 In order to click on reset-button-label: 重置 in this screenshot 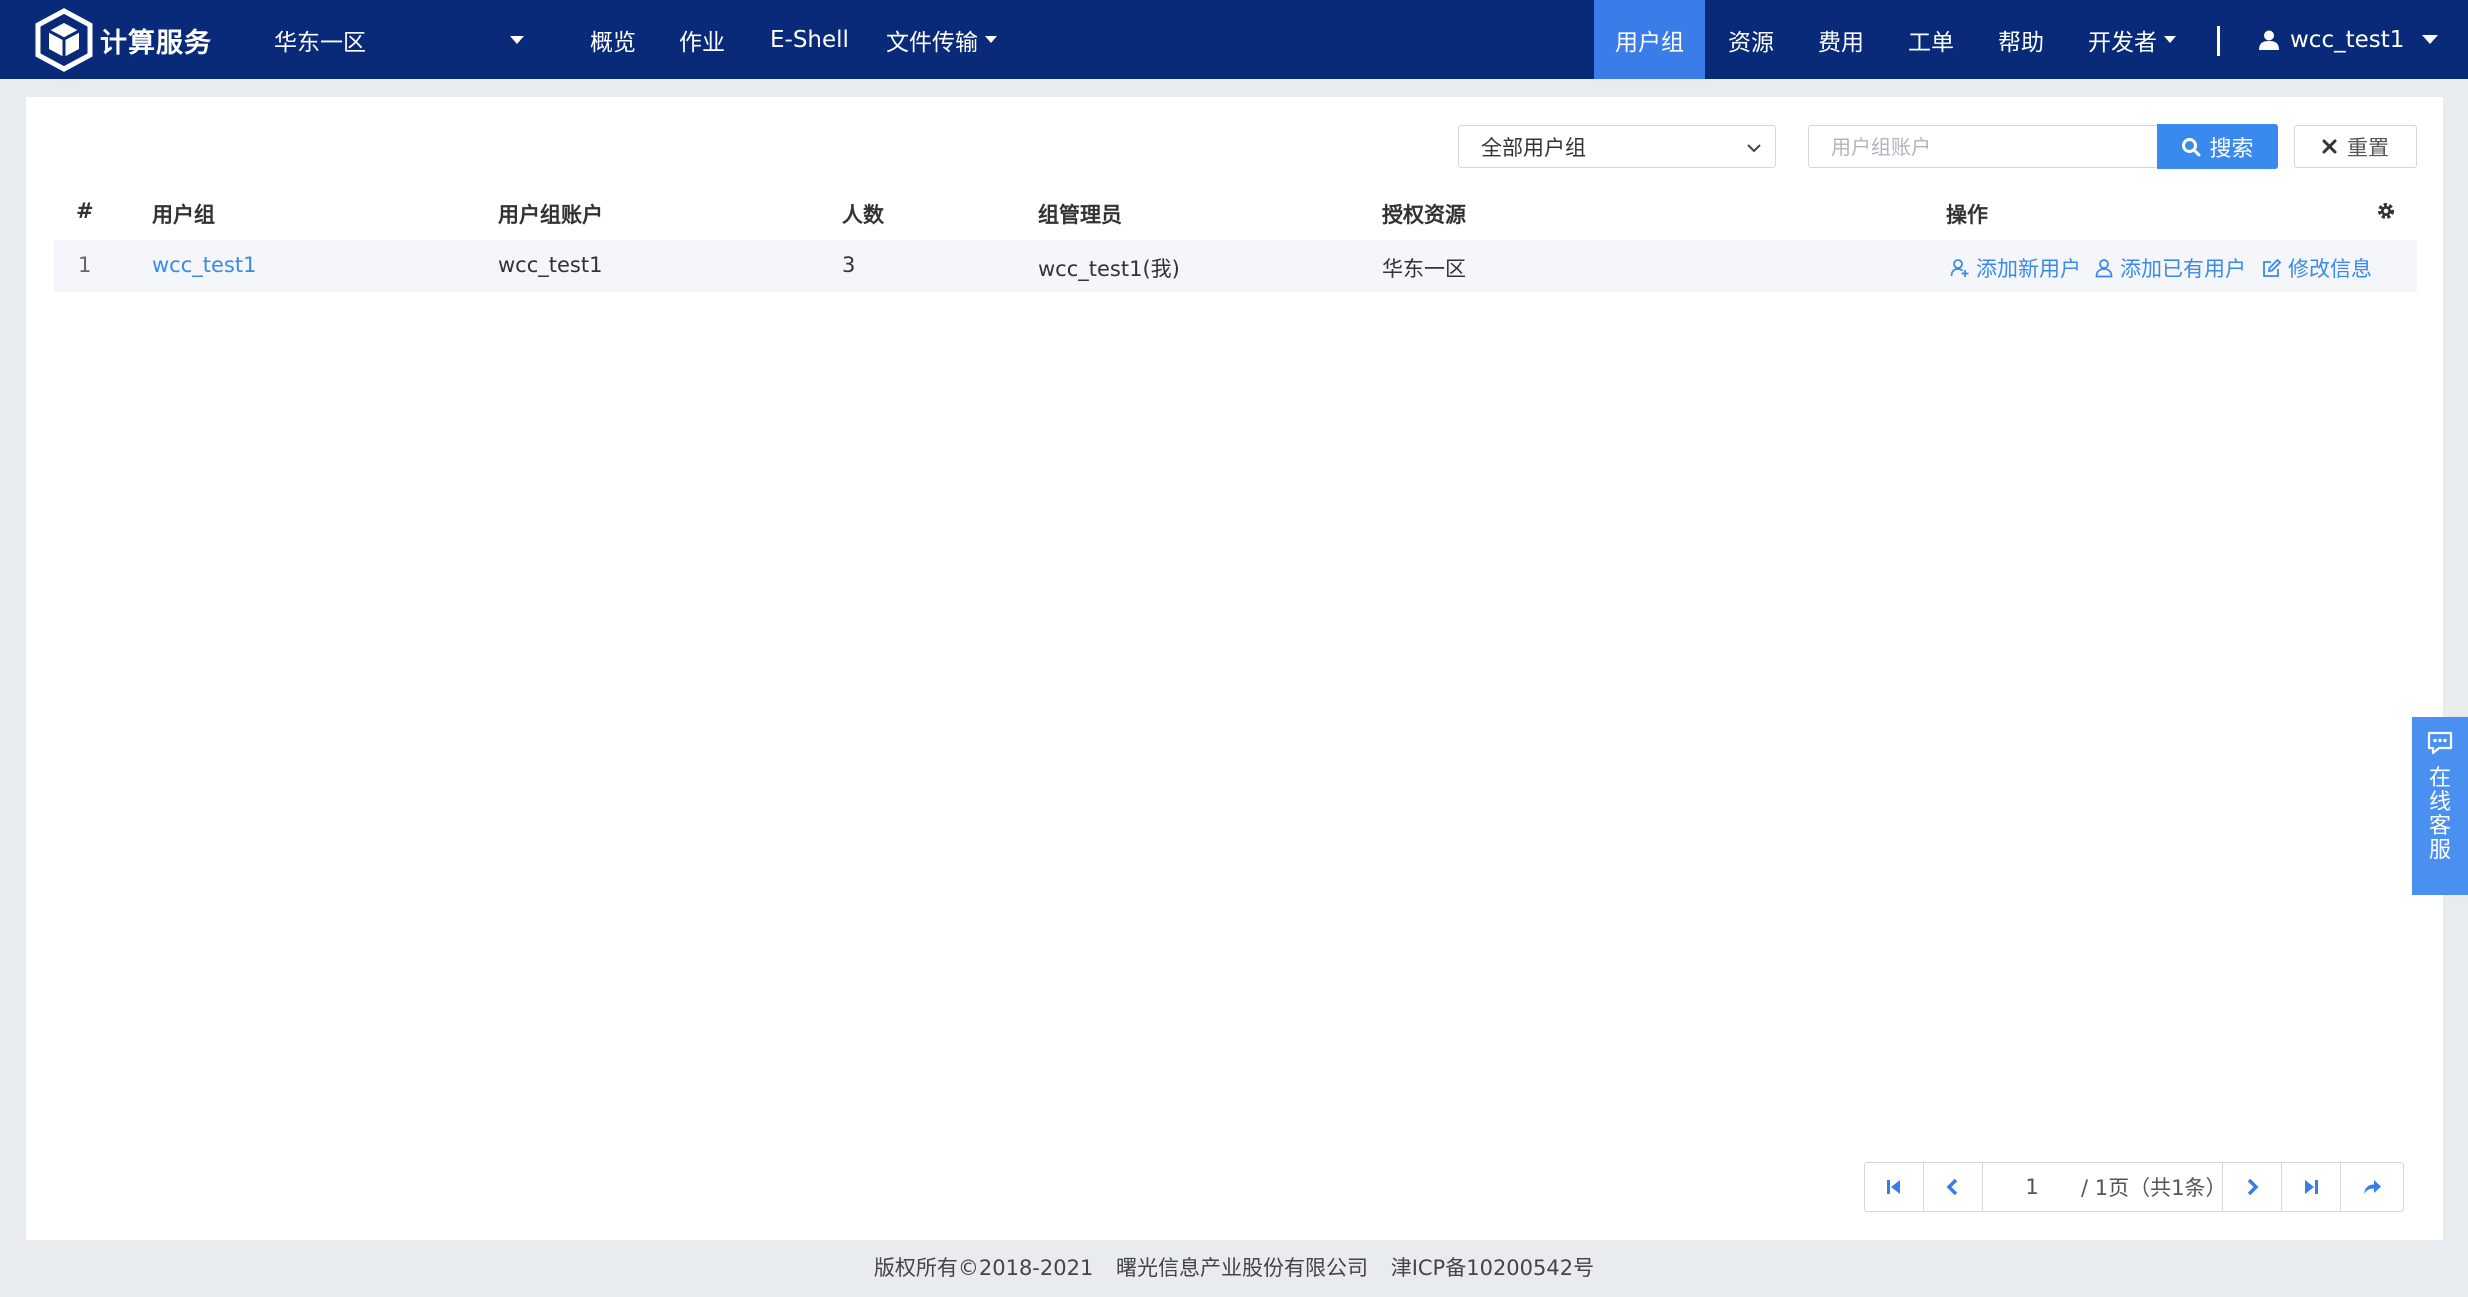, I will do `click(2368, 147)`.